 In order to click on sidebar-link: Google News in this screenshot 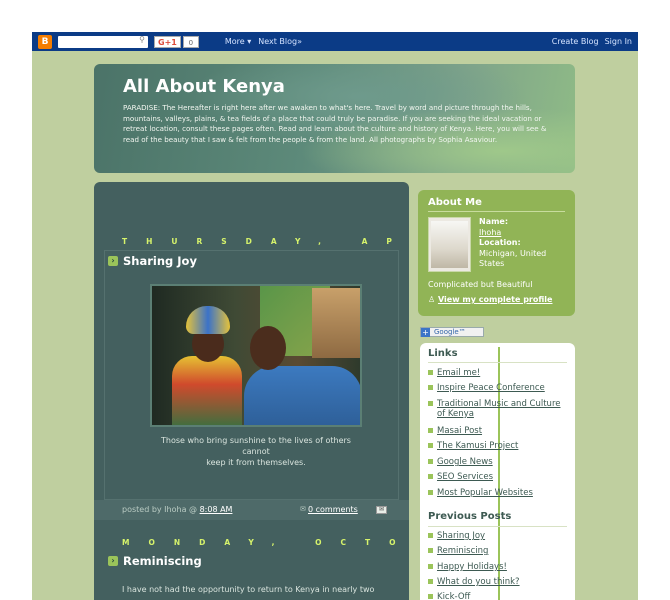, I will do `click(498, 462)`.